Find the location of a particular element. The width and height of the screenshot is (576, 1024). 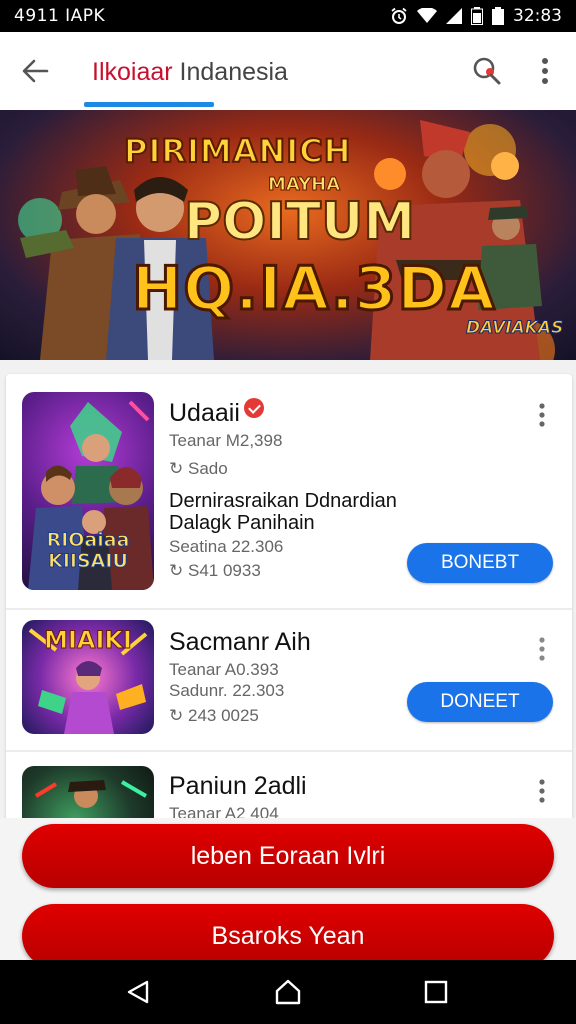

game-action-button: BONEBT is located at coordinates (480, 563).